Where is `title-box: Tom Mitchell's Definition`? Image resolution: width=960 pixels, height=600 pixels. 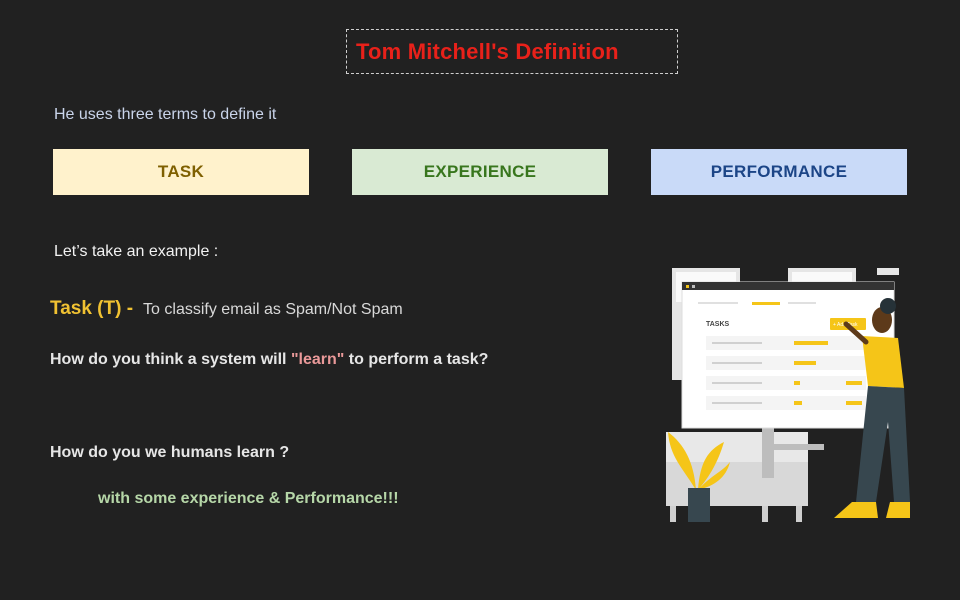 title-box: Tom Mitchell's Definition is located at coordinates (512, 51).